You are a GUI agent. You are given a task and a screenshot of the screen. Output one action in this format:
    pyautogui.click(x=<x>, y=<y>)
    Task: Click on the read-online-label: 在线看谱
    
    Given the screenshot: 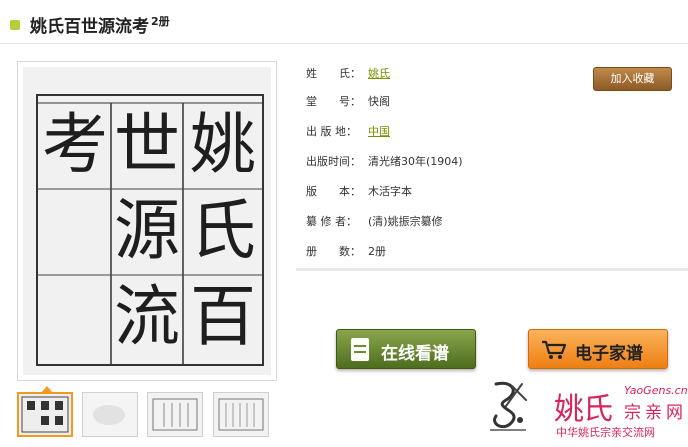 What is the action you would take?
    pyautogui.click(x=415, y=354)
    